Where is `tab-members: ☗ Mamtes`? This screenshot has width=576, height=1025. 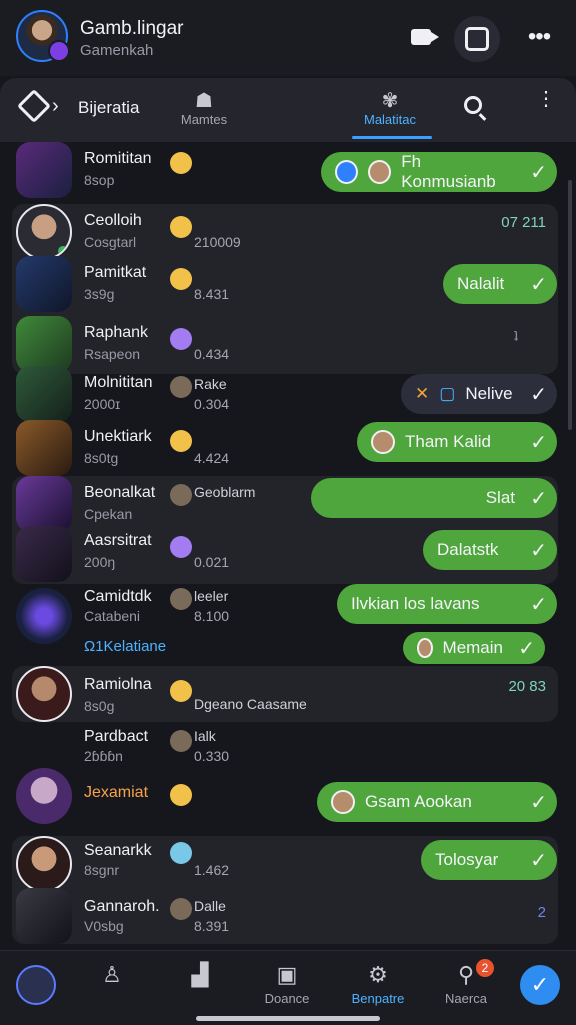
tab-members: ☗ Mamtes is located at coordinates (204, 107).